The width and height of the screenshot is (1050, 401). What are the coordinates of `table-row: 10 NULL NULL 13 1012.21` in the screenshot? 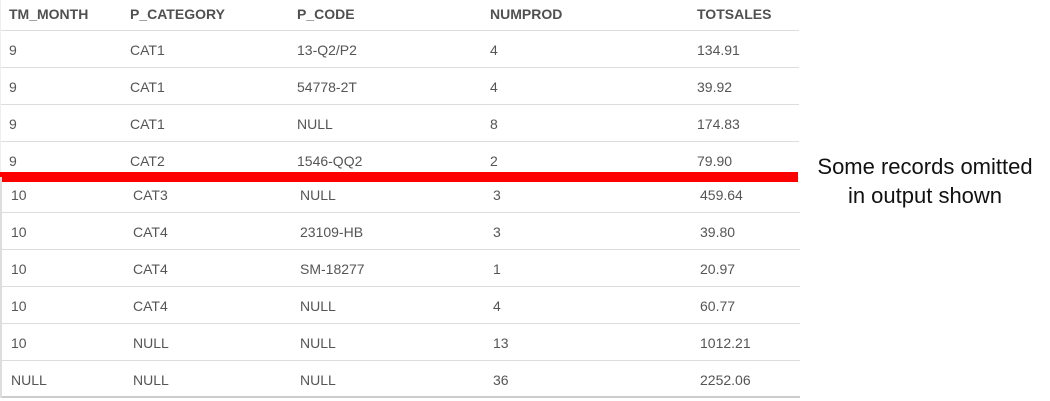 It's located at (401, 342).